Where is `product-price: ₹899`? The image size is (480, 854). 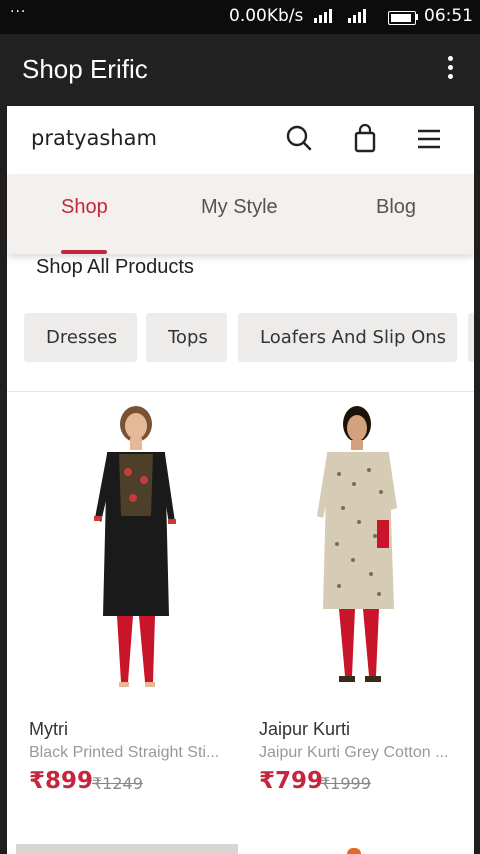
product-price: ₹899 is located at coordinates (61, 781).